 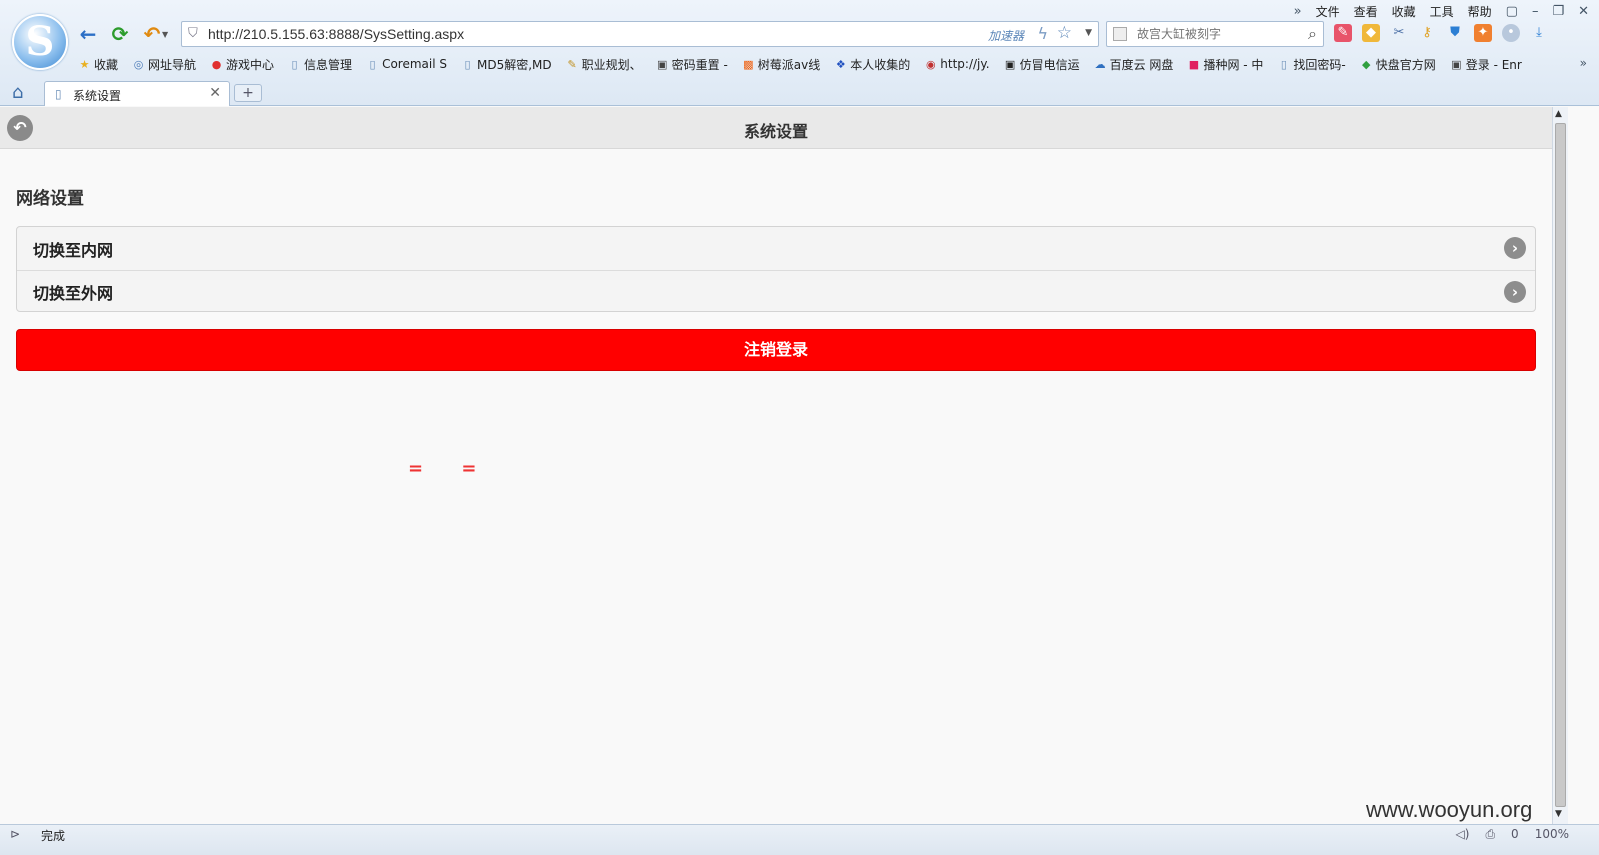 I want to click on bookmark-item: ◎ 网址导航, so click(x=164, y=64).